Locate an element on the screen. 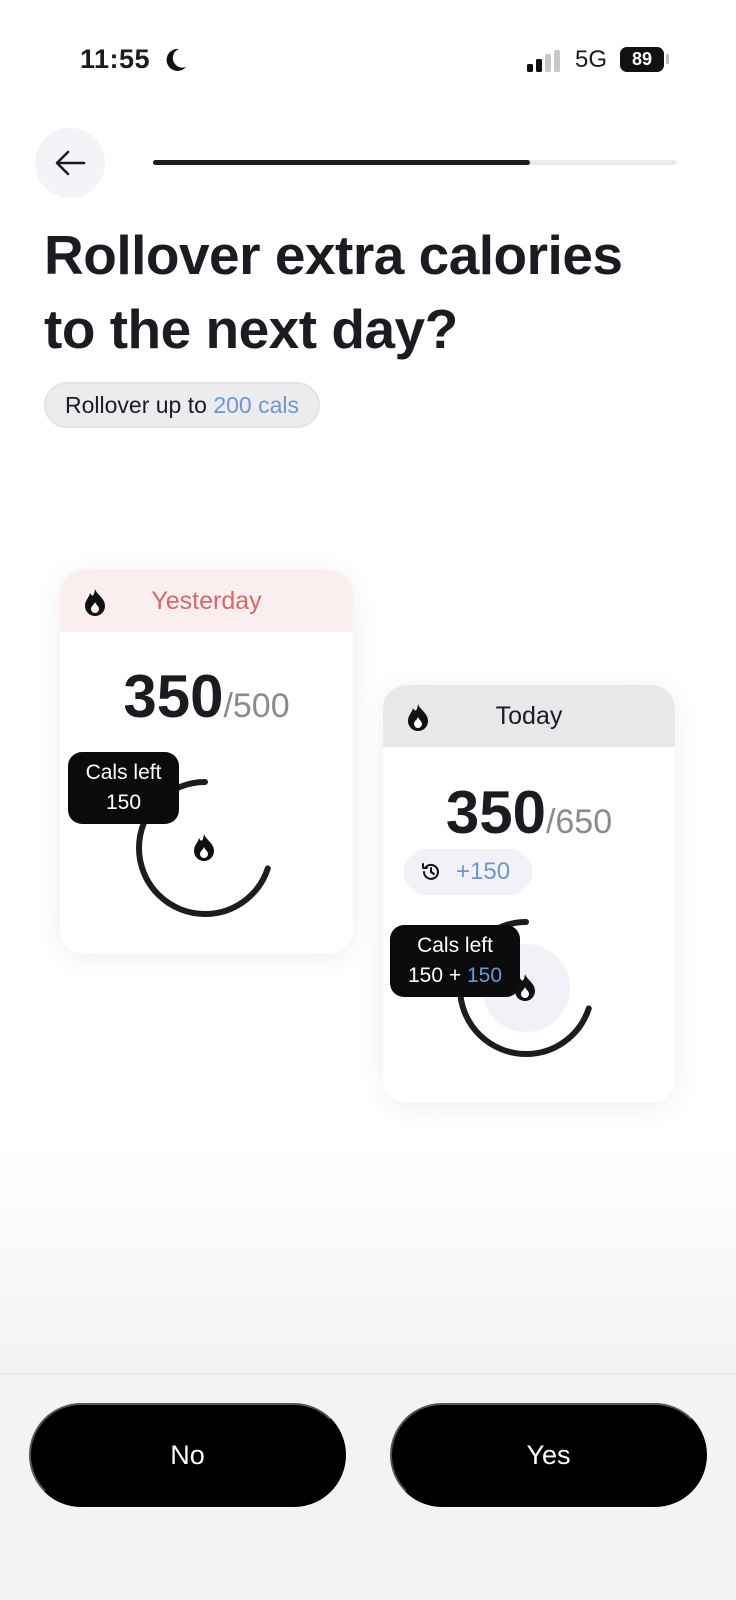 The image size is (736, 1600). network-type: 5G is located at coordinates (591, 59).